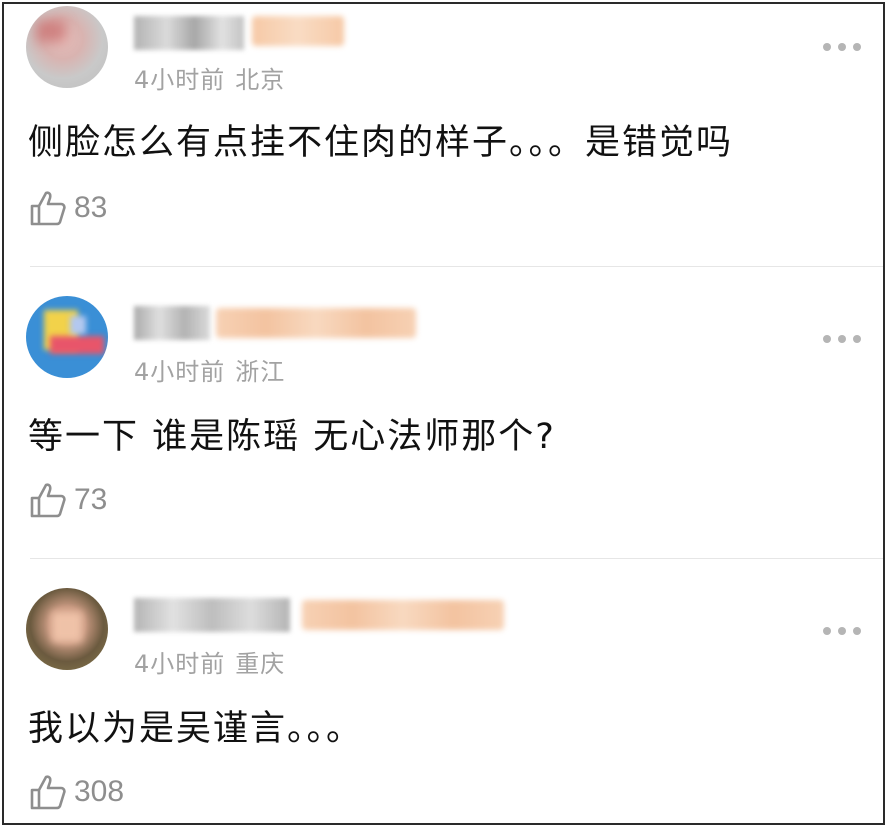 The width and height of the screenshot is (887, 827). Describe the element at coordinates (67, 208) in the screenshot. I see `like-button: 83` at that location.